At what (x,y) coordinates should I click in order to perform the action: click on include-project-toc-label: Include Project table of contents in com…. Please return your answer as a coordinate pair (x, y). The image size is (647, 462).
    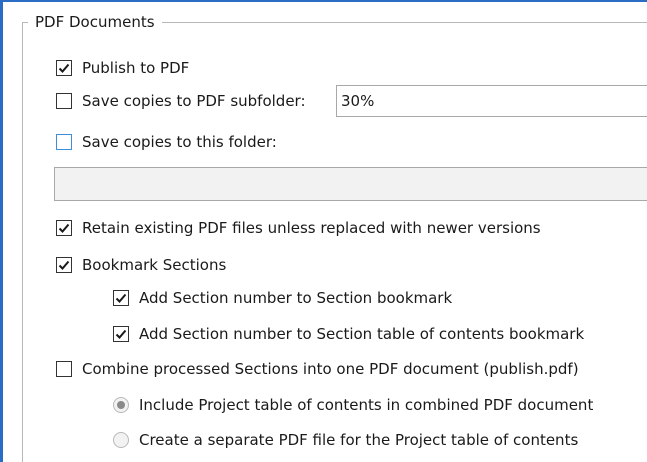
    Looking at the image, I should click on (366, 405).